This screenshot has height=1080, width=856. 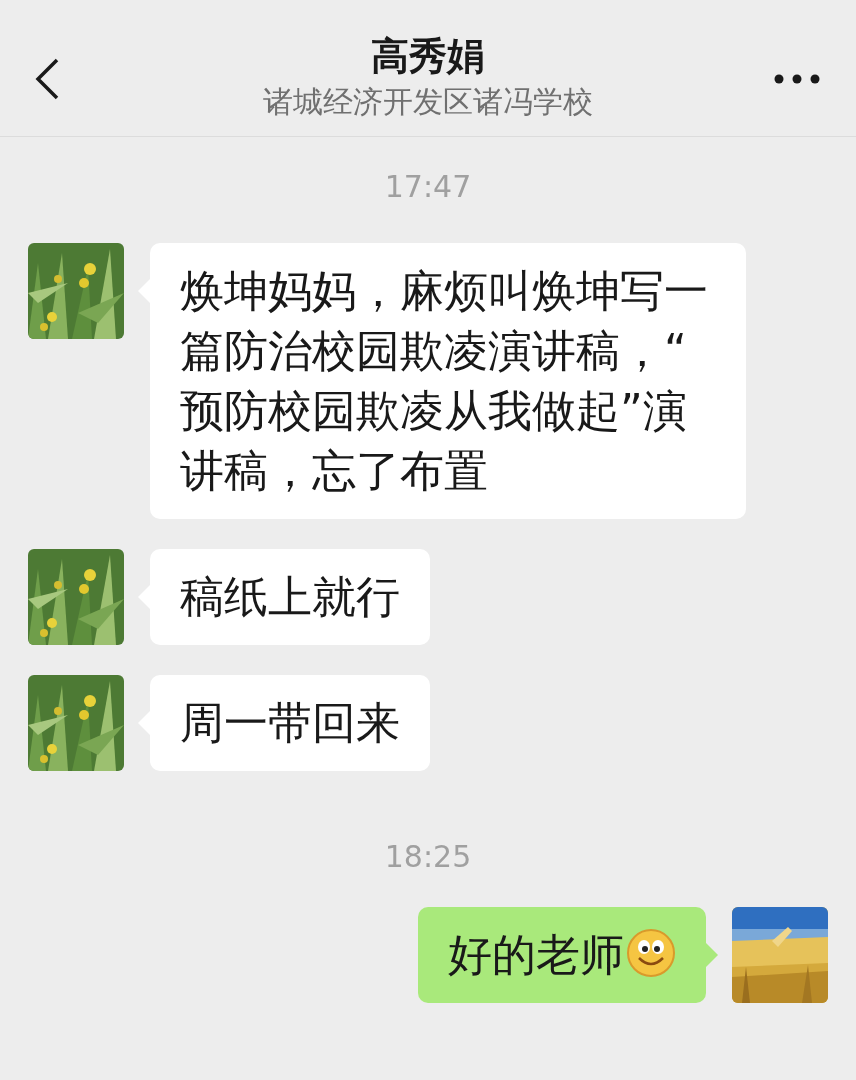 What do you see at coordinates (290, 723) in the screenshot?
I see `message-bubble: 周一带回来` at bounding box center [290, 723].